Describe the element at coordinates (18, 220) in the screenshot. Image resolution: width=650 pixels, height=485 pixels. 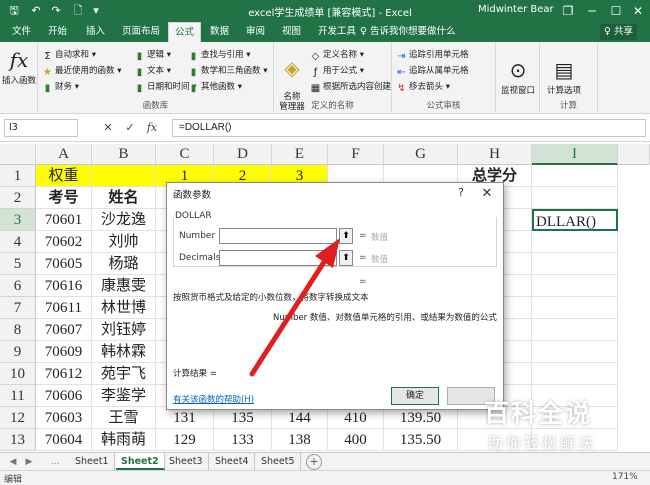
I see `row-header-3: 3` at that location.